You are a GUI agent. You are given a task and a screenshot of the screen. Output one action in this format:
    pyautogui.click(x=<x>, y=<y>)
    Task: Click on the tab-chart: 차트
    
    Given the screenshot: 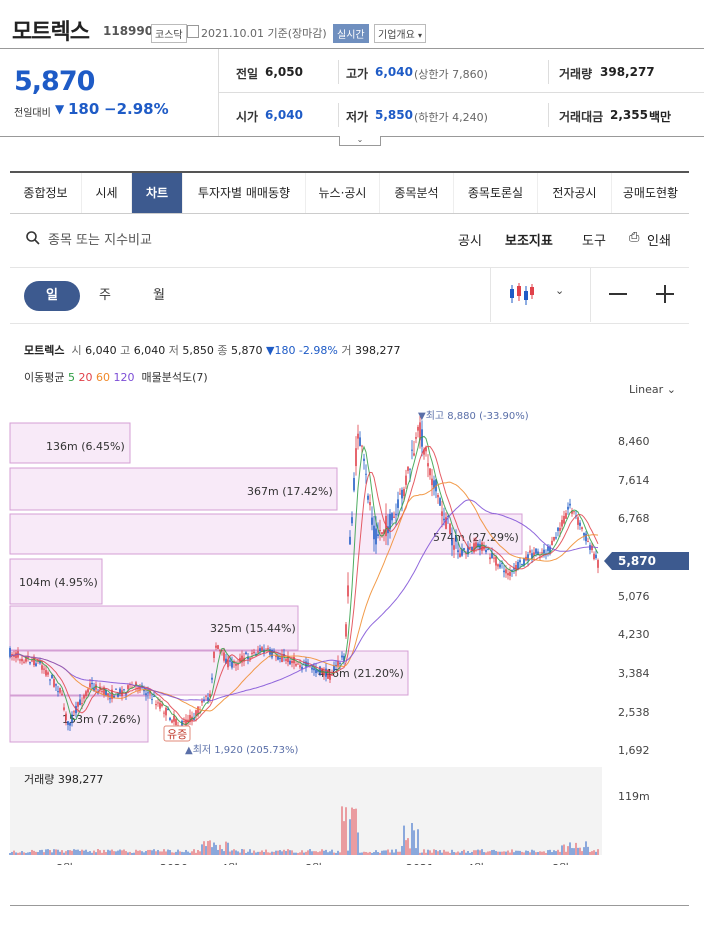 What is the action you would take?
    pyautogui.click(x=157, y=193)
    